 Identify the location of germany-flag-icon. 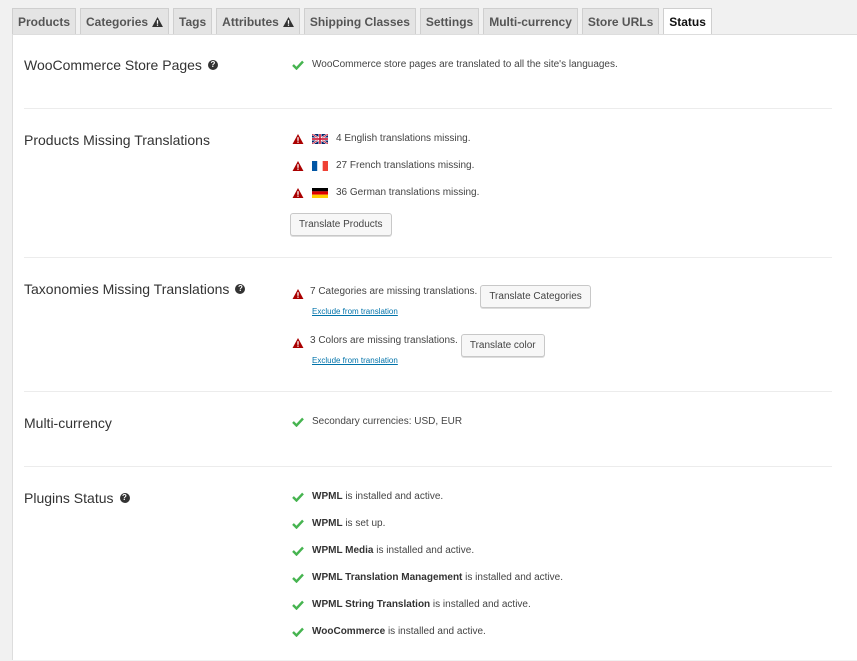
(320, 192).